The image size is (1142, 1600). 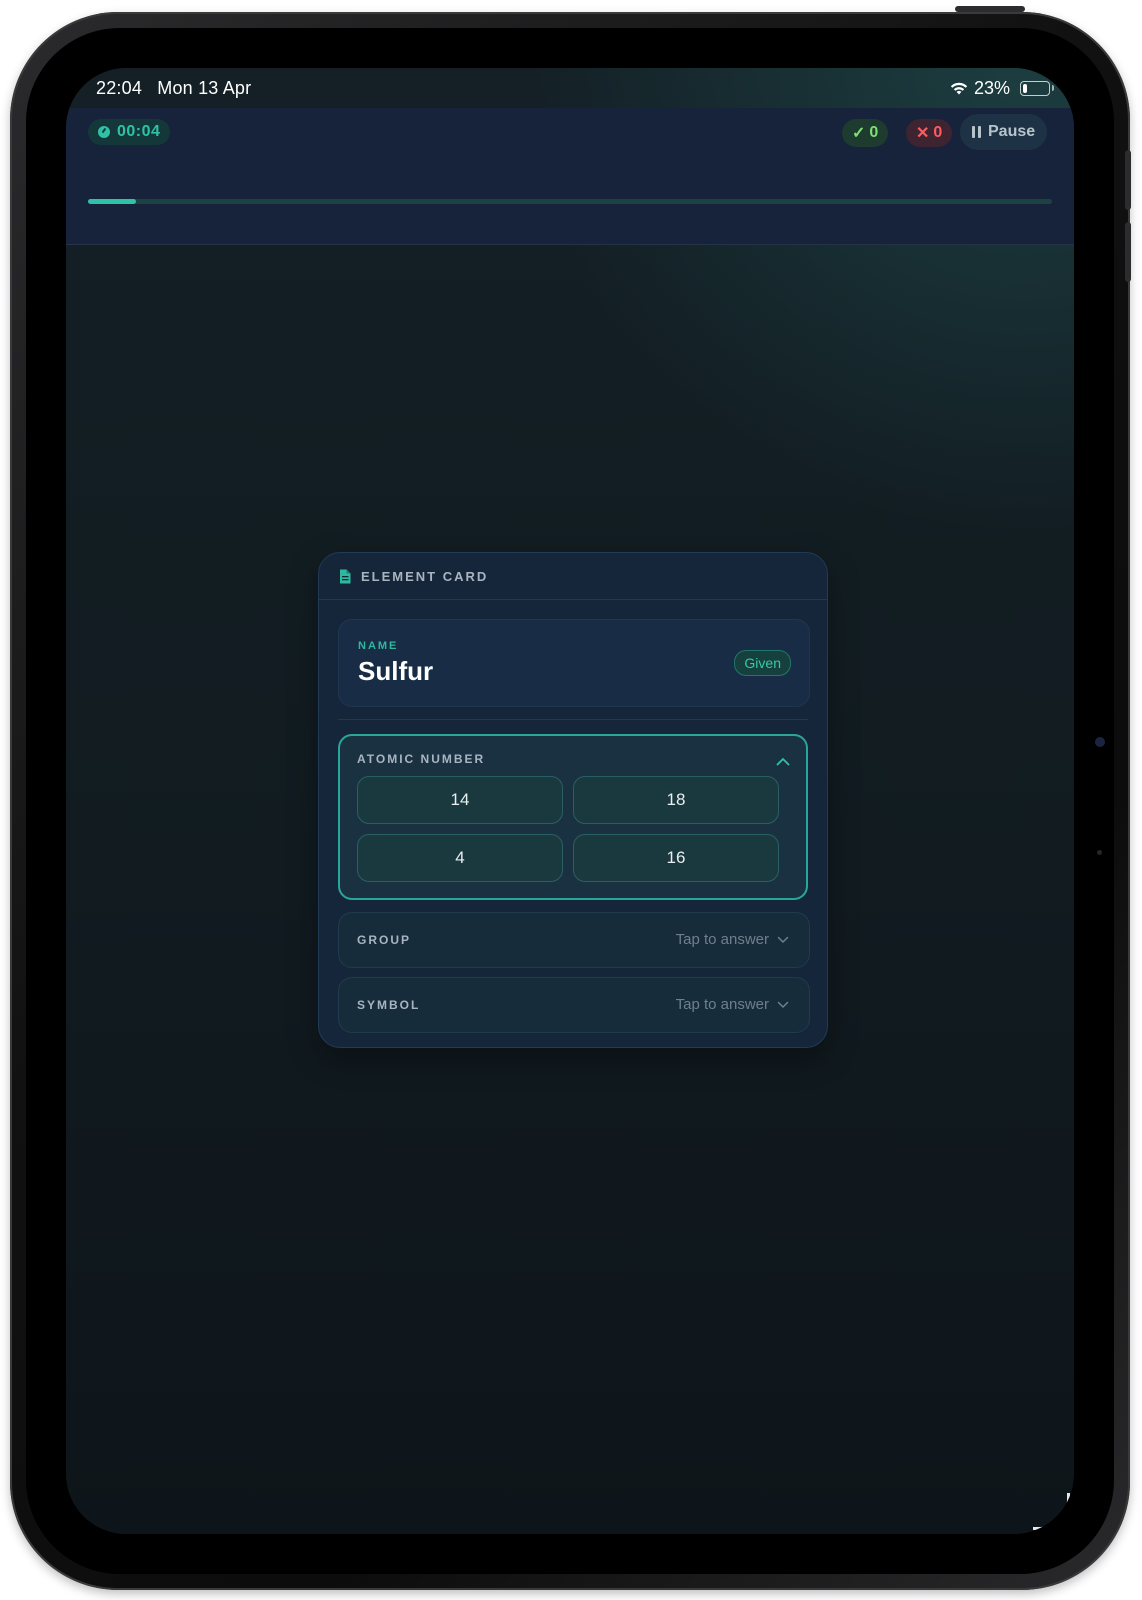 I want to click on quiz-progress-bar, so click(x=570, y=201).